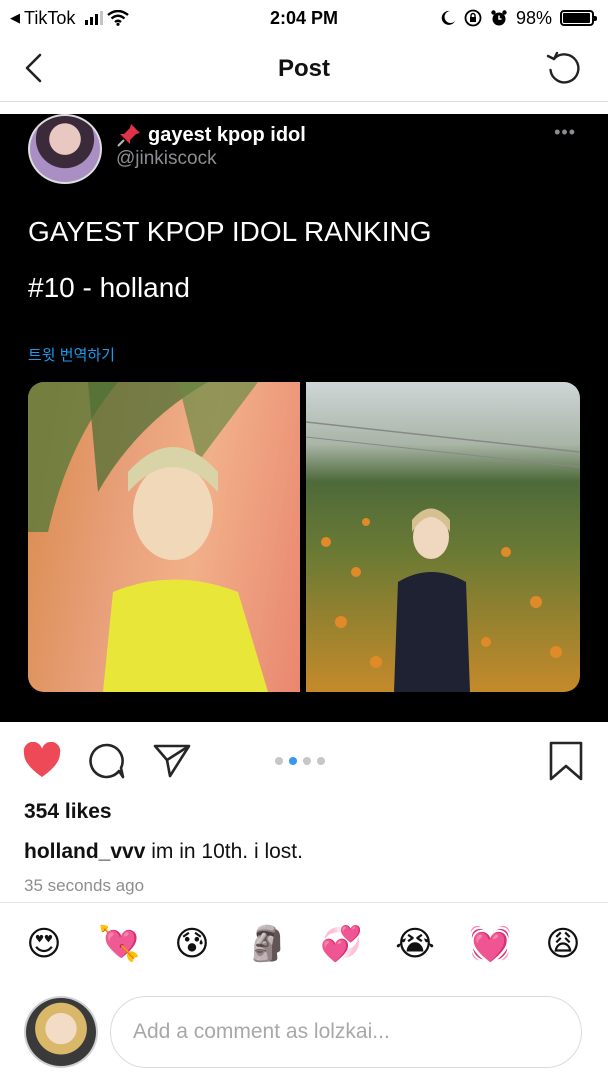 This screenshot has width=608, height=1080. I want to click on tweet-text-line1: GAYEST KPOP IDOL RANKING, so click(230, 231).